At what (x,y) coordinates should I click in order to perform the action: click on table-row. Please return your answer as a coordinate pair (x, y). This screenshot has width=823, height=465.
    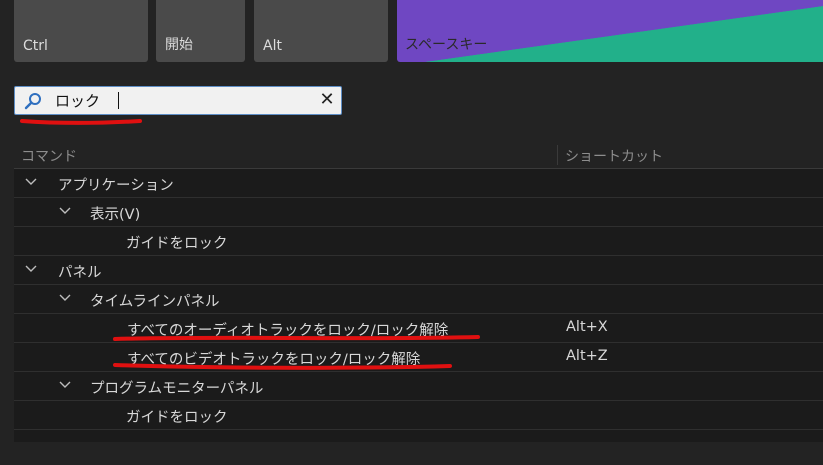
    Looking at the image, I should click on (418, 436).